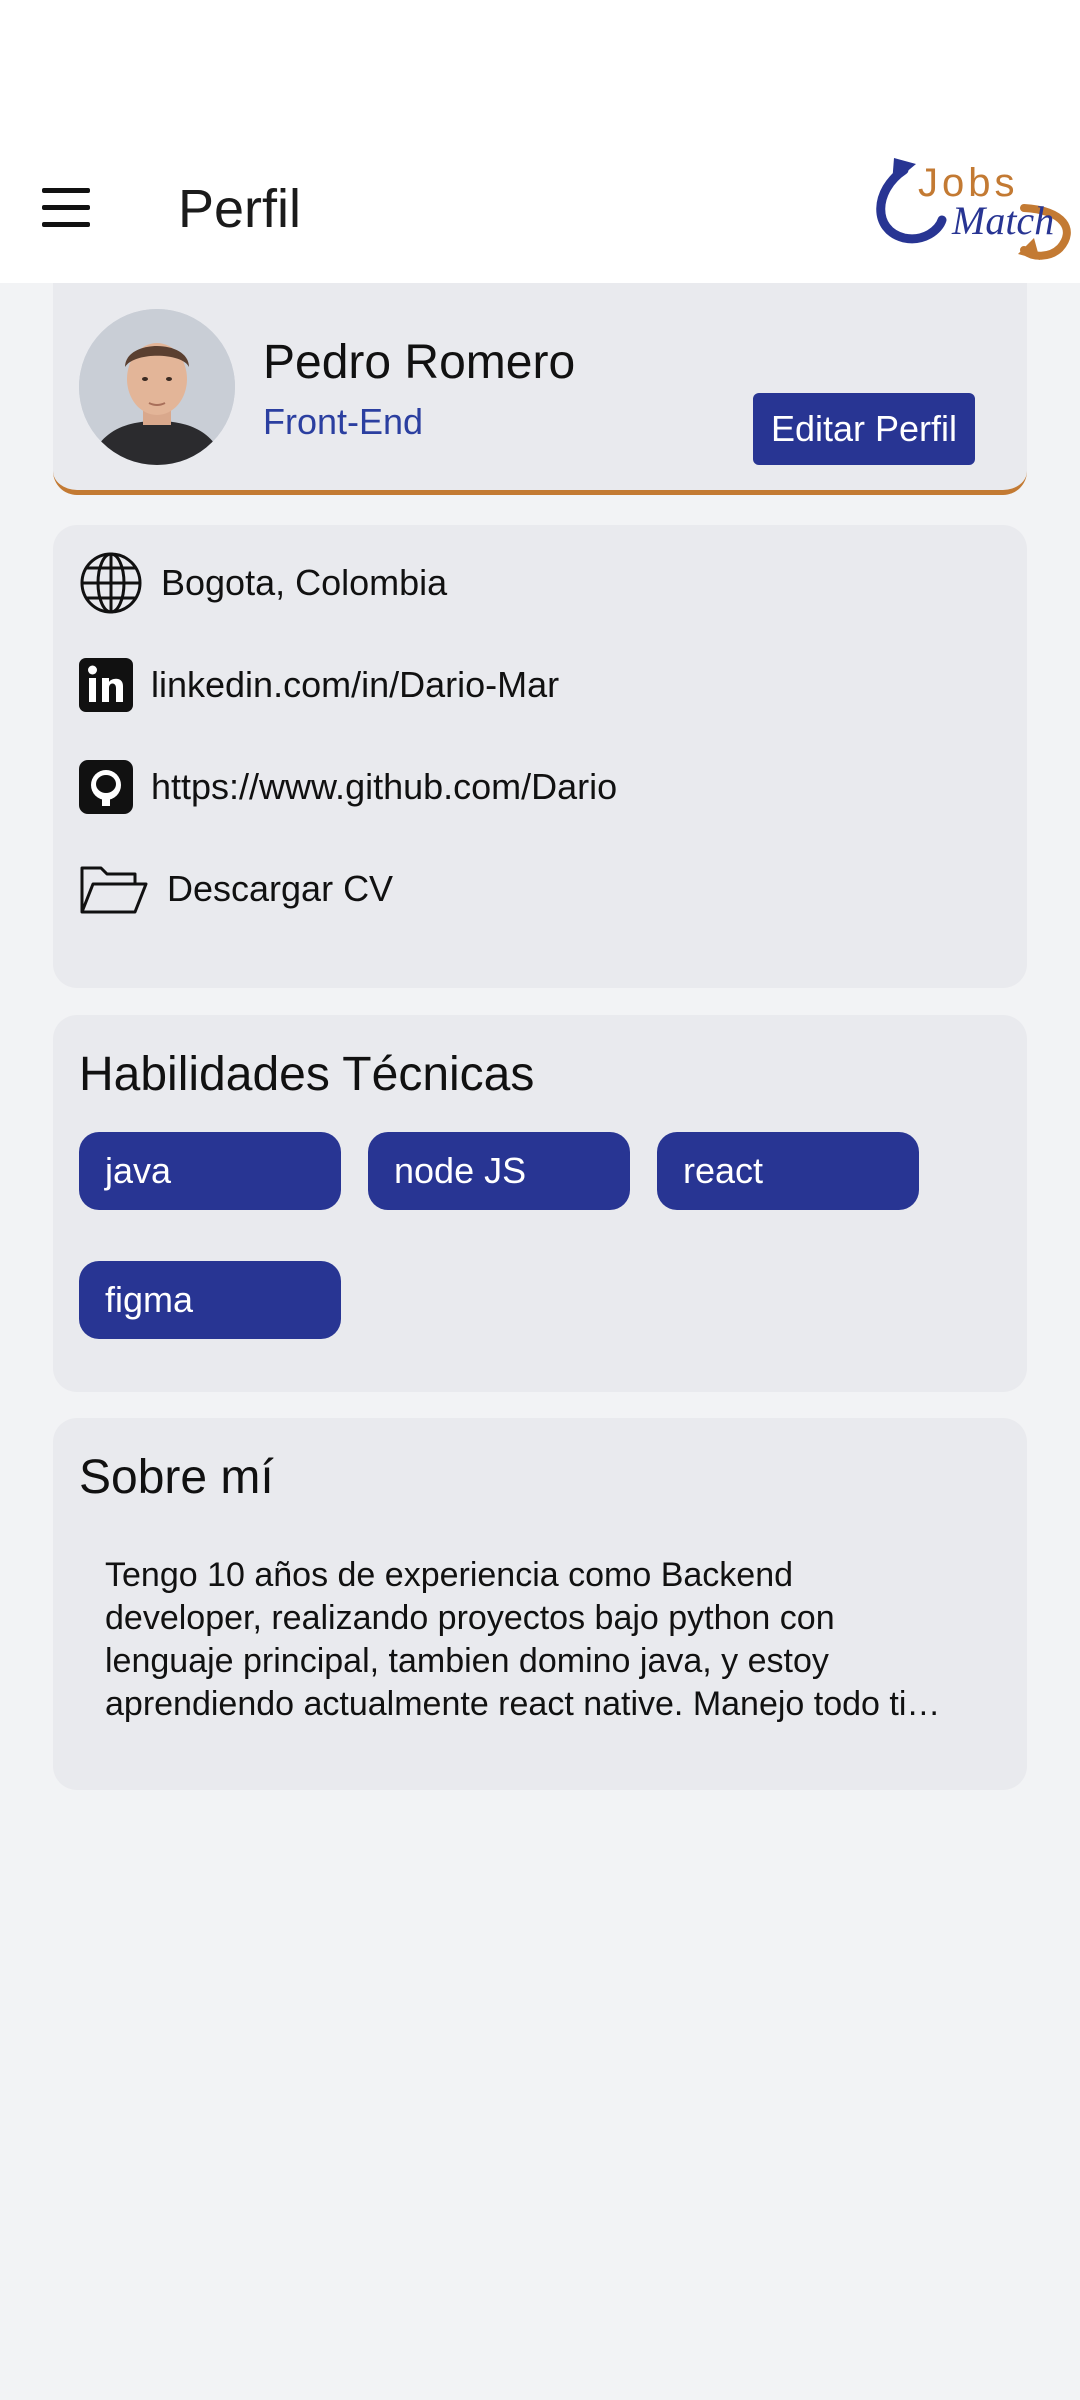 The image size is (1080, 2400). What do you see at coordinates (304, 582) in the screenshot?
I see `location-text: Bogota, Colombia` at bounding box center [304, 582].